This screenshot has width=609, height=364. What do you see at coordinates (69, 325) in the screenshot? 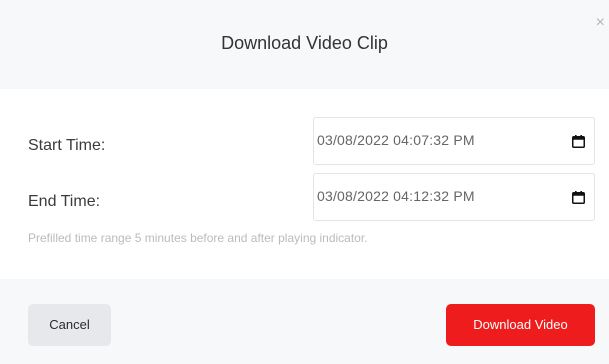
I see `cancel-button: Cancel` at bounding box center [69, 325].